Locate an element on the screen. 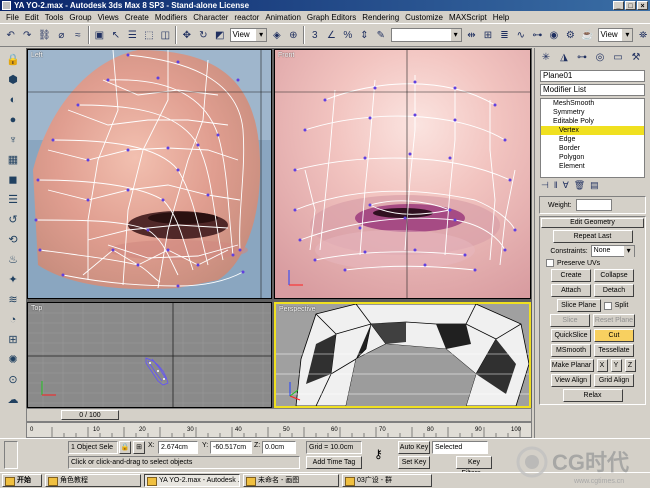 The width and height of the screenshot is (650, 488). reset-plane-button: Reset Plane is located at coordinates (614, 320).